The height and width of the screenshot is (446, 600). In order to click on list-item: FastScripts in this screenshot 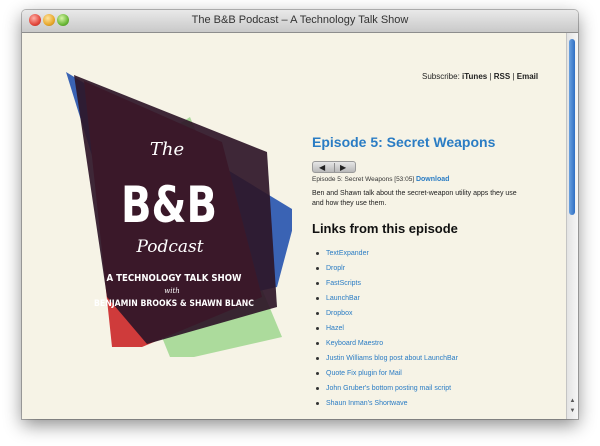, I will do `click(385, 283)`.